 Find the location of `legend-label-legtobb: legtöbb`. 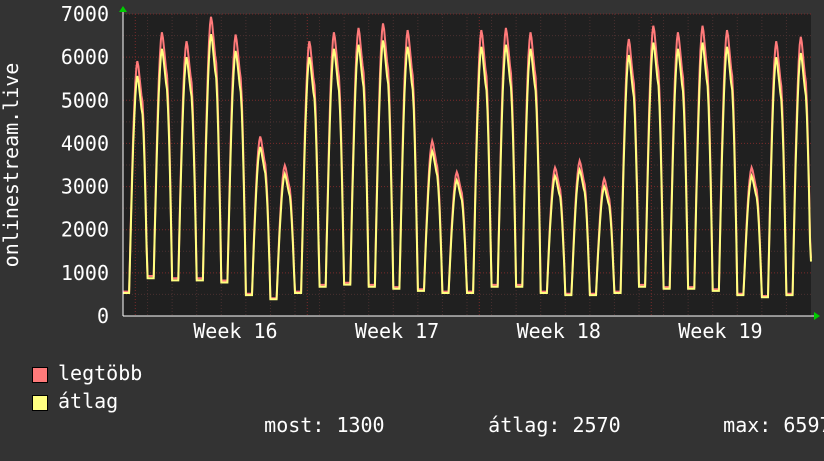

legend-label-legtobb: legtöbb is located at coordinates (100, 373).